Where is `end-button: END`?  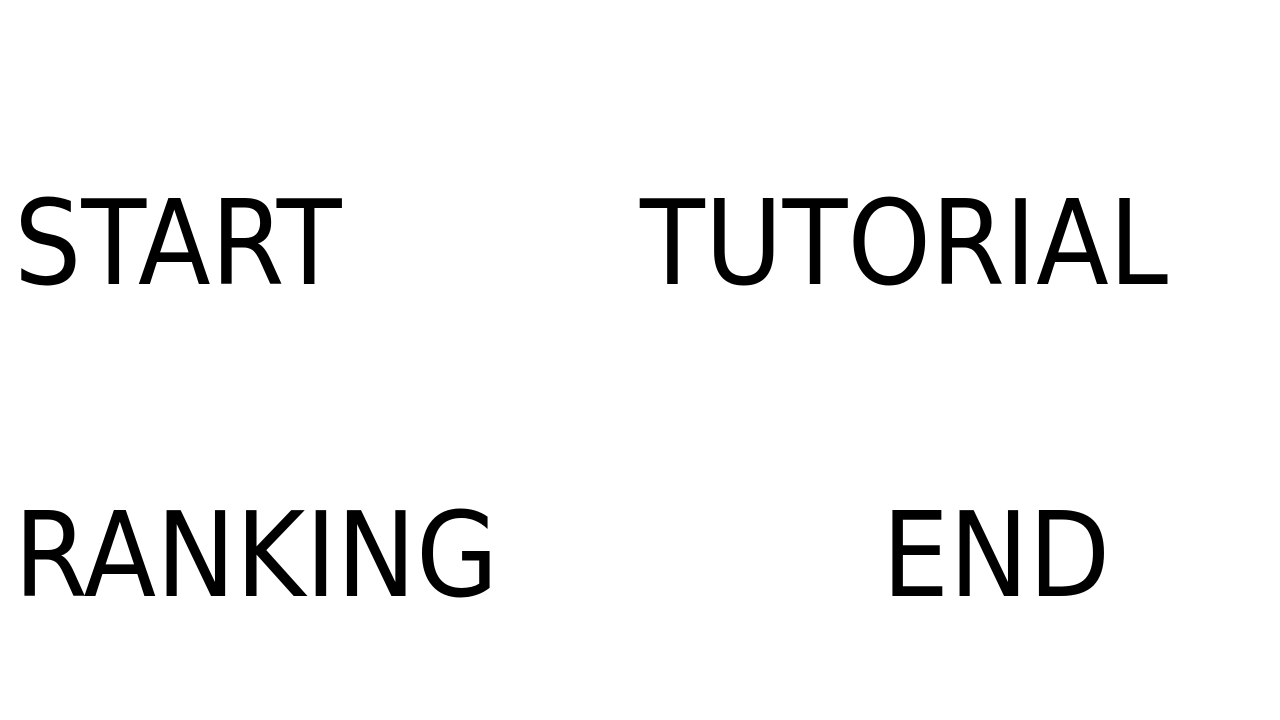 end-button: END is located at coordinates (996, 555).